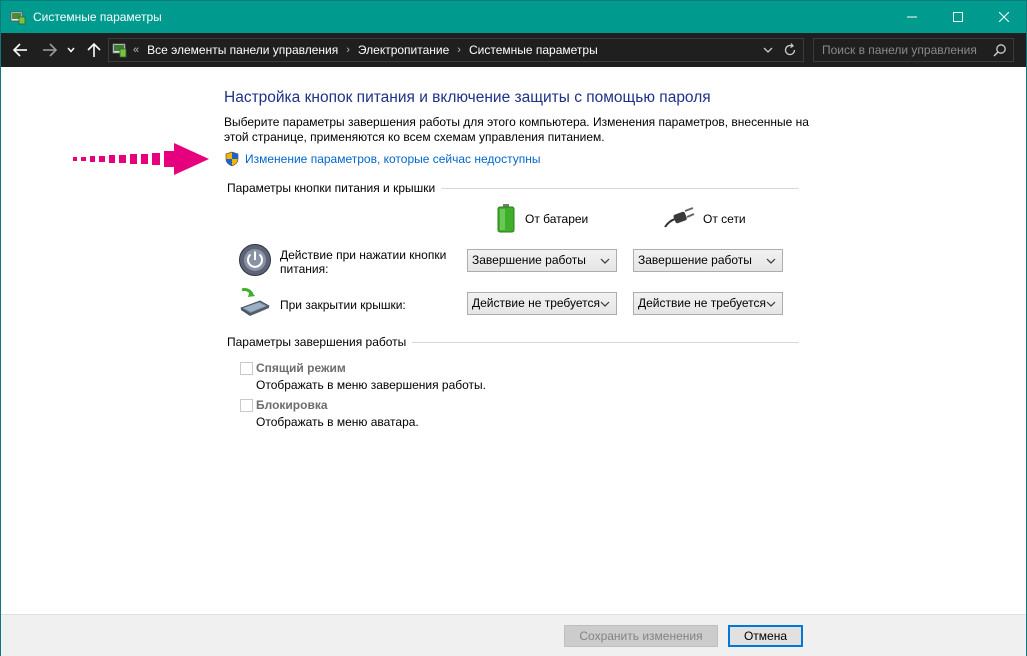 Image resolution: width=1027 pixels, height=656 pixels. I want to click on breadcrumb-all-control-panel-items: Все элементы панели управления, so click(242, 50).